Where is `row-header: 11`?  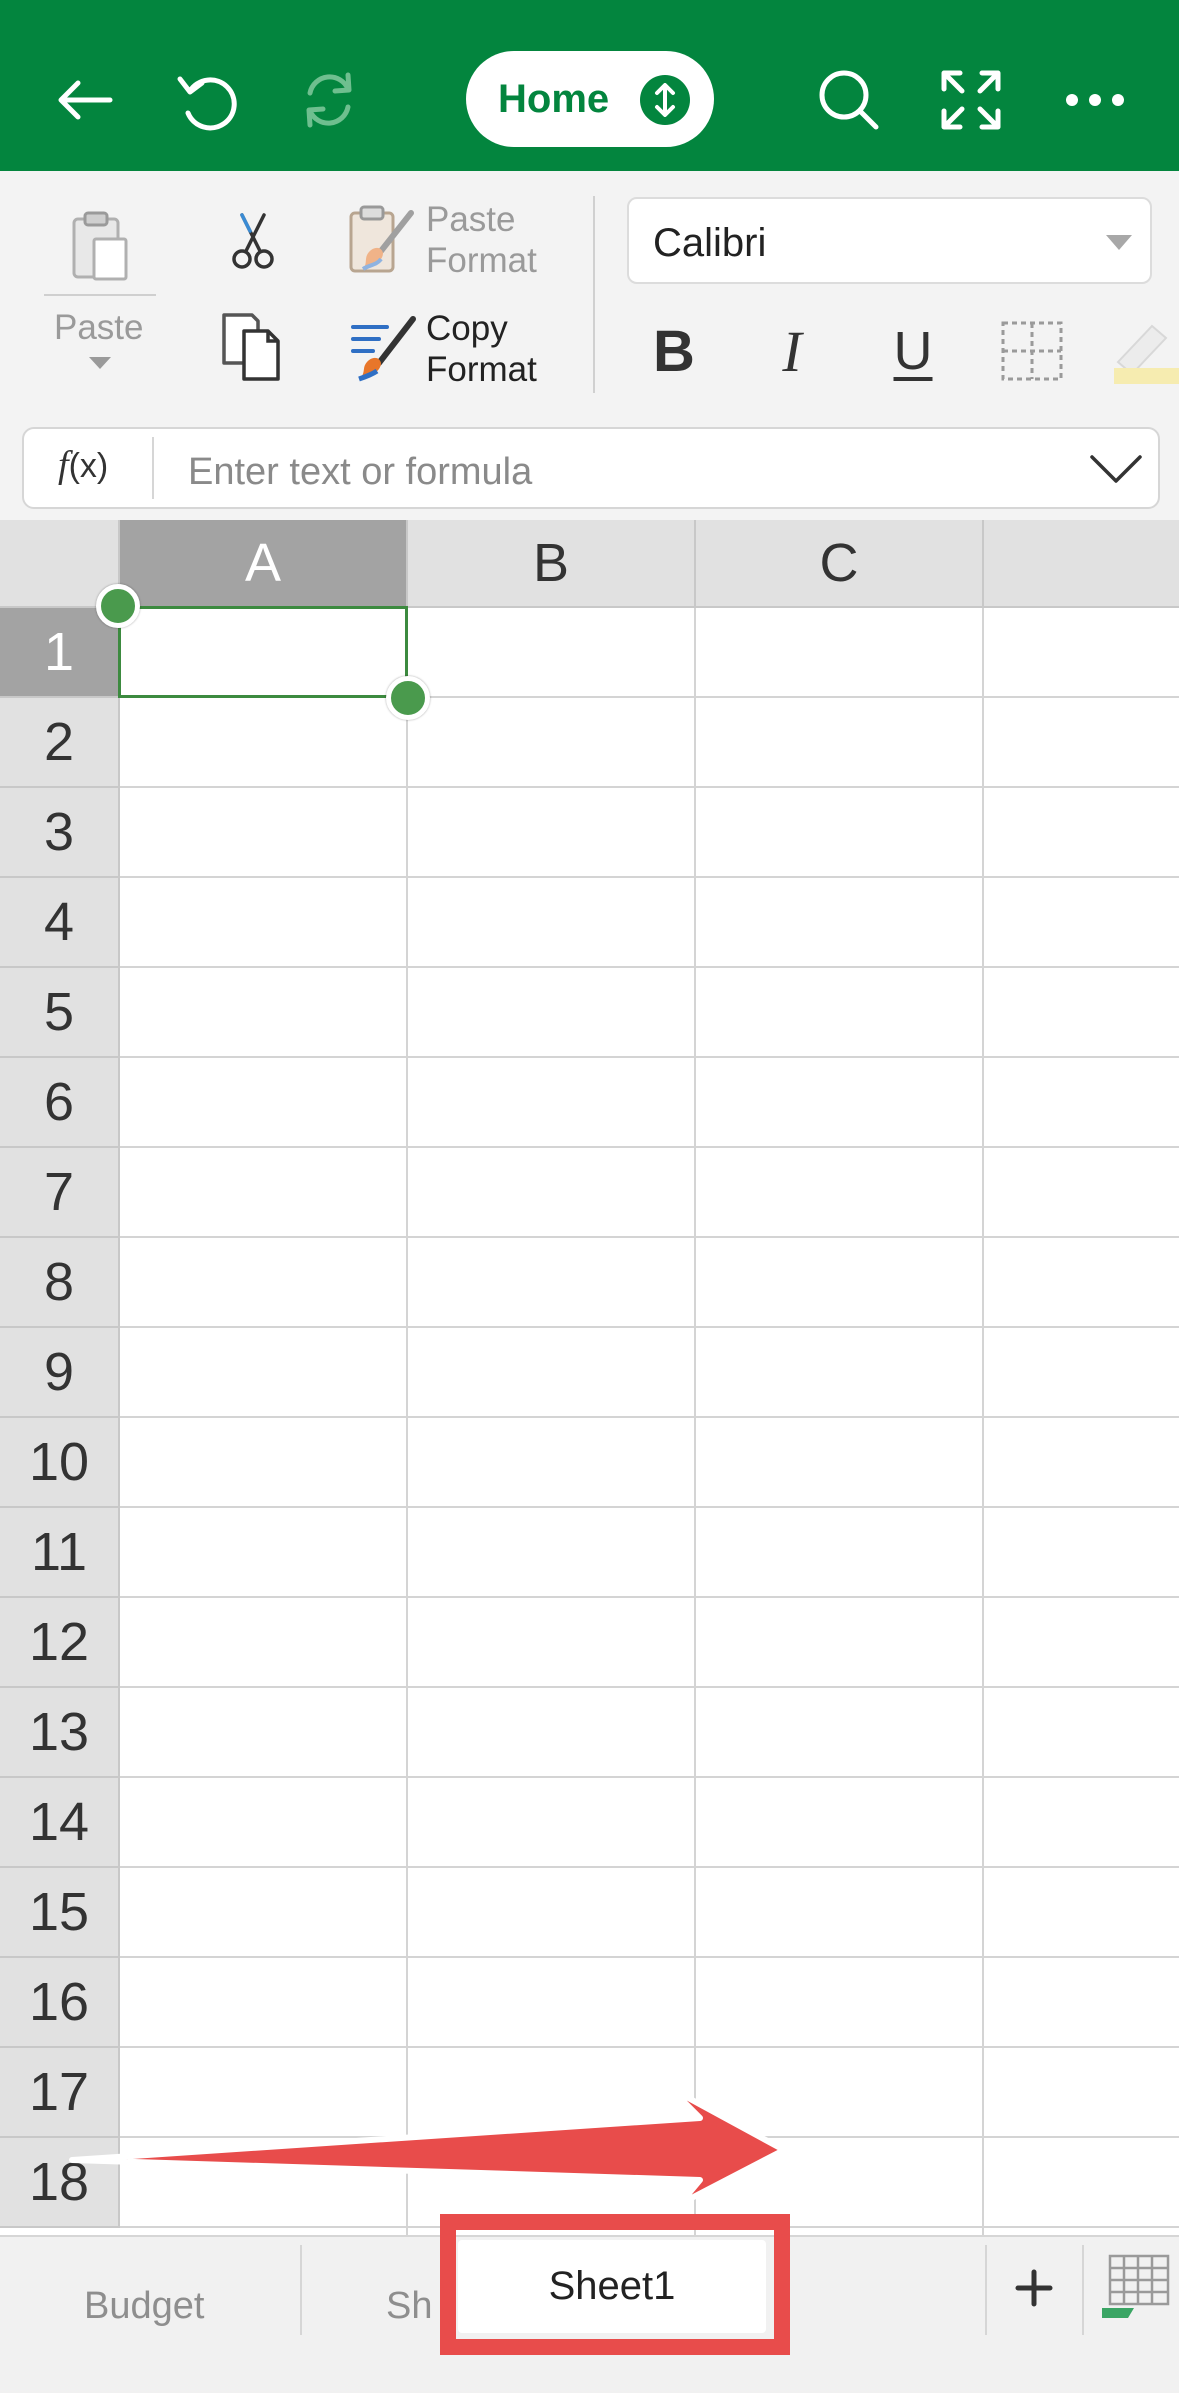
row-header: 11 is located at coordinates (60, 1553).